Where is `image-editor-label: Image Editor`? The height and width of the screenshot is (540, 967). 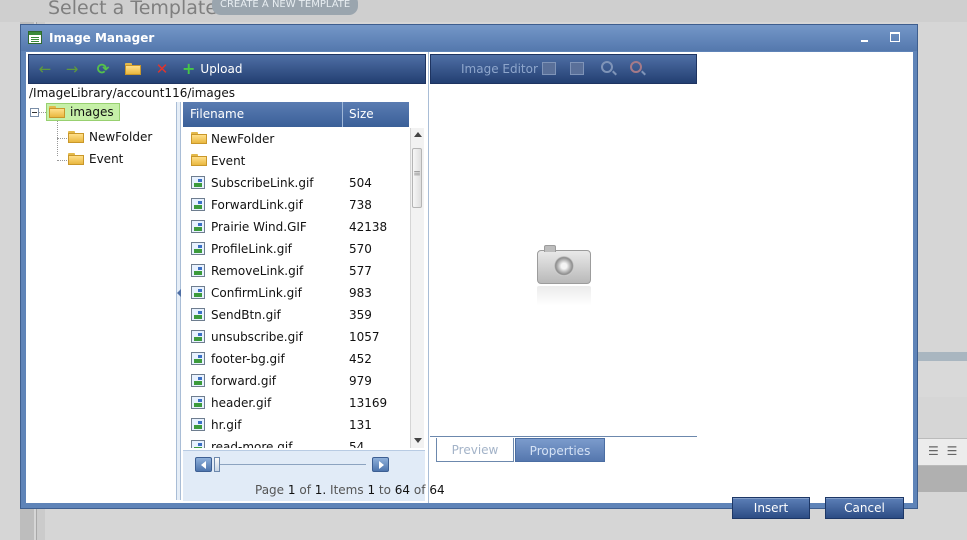 image-editor-label: Image Editor is located at coordinates (499, 69).